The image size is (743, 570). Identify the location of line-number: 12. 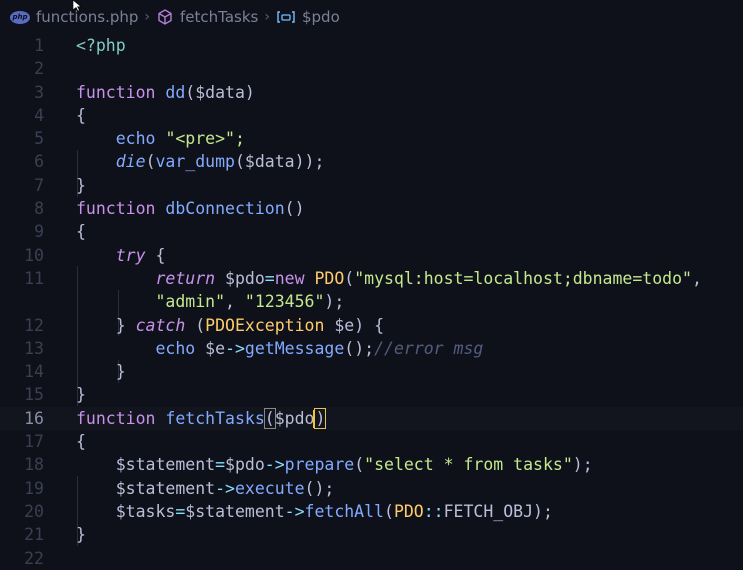
(34, 325).